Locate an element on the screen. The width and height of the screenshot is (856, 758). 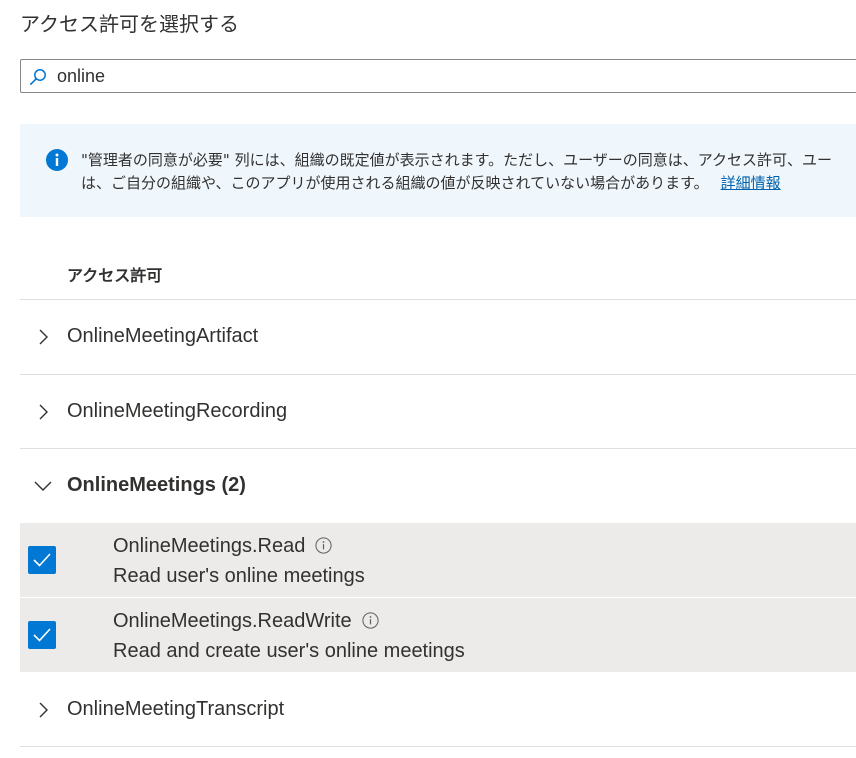
column-header-permissions: アクセス許可 is located at coordinates (115, 275).